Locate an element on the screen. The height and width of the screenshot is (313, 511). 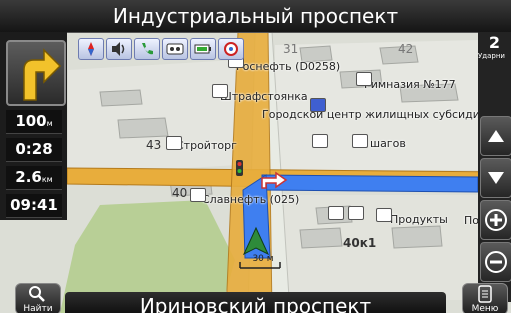
remaining-distance-value: 2.6 is located at coordinates (28, 177).